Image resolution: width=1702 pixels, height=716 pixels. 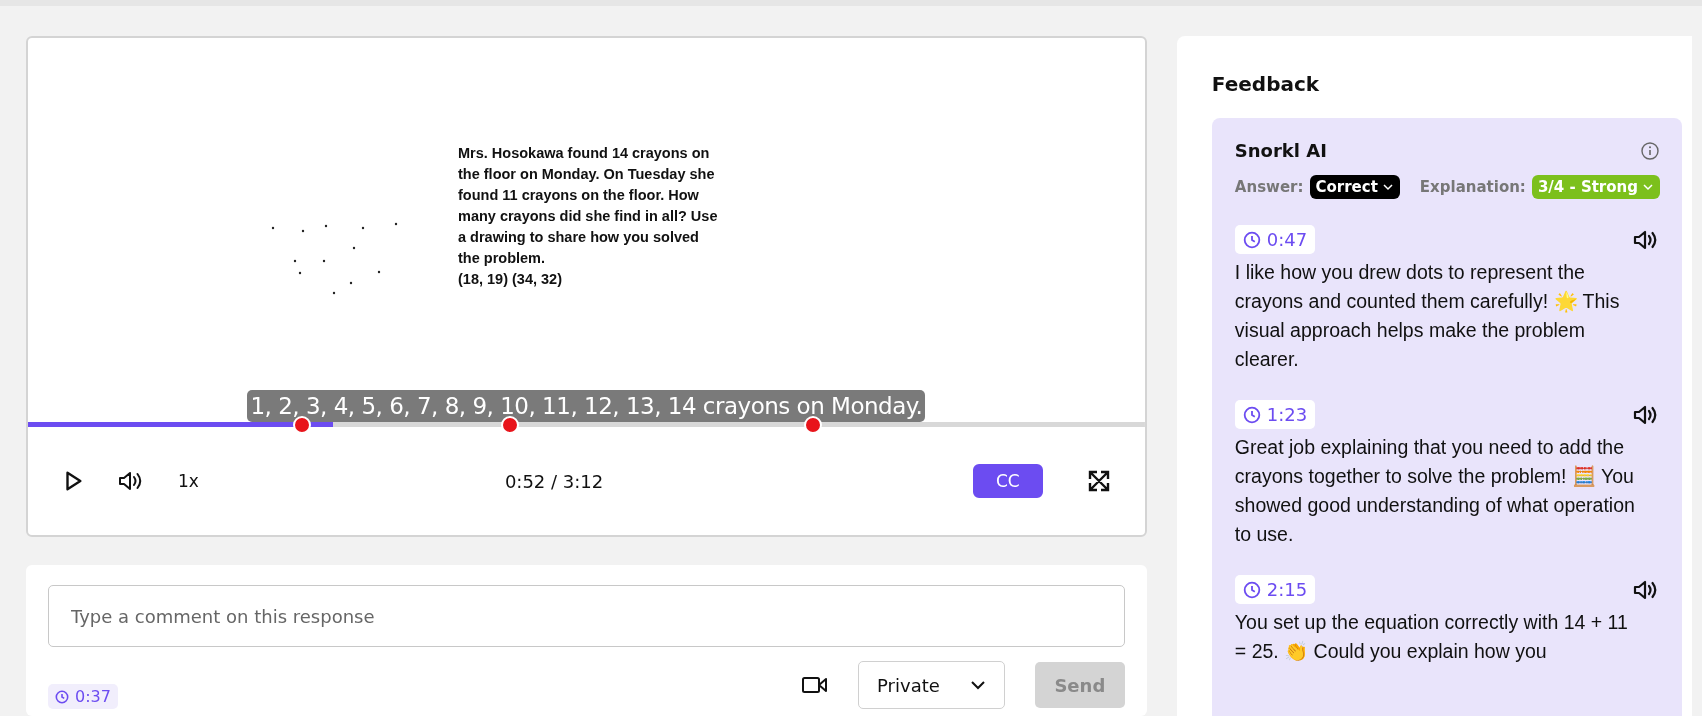 I want to click on coordinates-text: (18, 19) (34, 32), so click(x=510, y=279).